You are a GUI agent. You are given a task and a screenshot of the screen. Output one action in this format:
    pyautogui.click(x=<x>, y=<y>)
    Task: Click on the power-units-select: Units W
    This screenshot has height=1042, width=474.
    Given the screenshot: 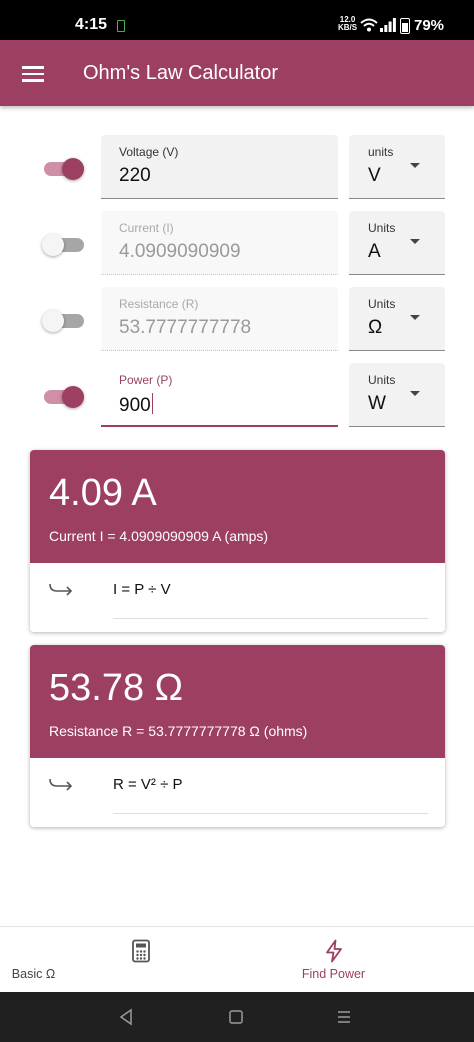 What is the action you would take?
    pyautogui.click(x=397, y=395)
    